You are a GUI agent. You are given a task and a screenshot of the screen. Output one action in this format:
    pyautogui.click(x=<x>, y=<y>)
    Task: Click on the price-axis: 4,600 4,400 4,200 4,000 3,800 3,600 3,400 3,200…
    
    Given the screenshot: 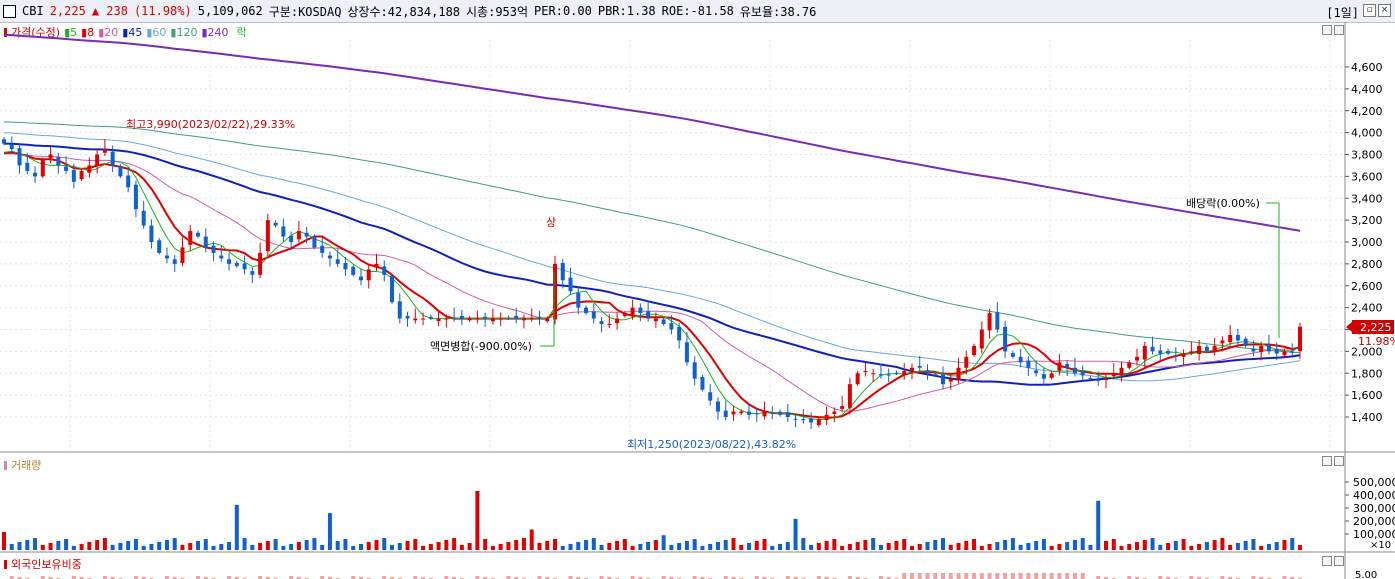 What is the action you would take?
    pyautogui.click(x=1364, y=242)
    